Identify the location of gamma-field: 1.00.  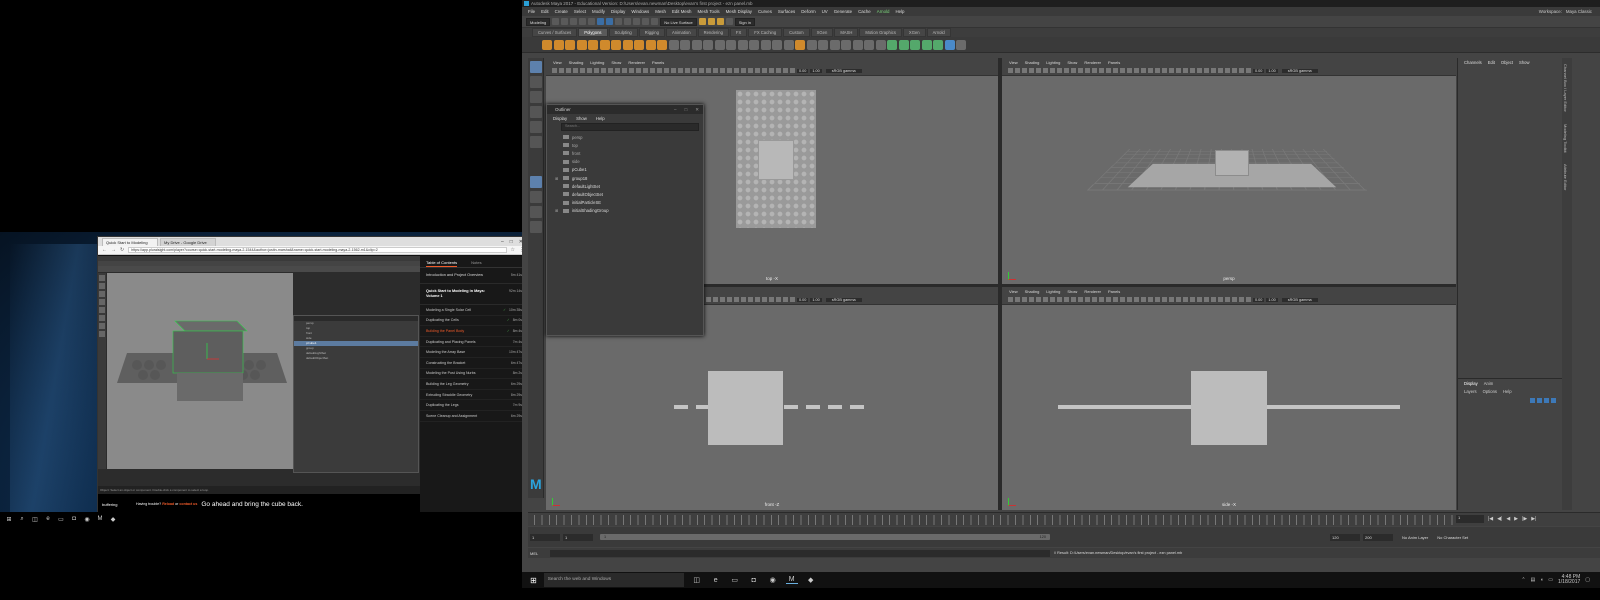
(816, 299).